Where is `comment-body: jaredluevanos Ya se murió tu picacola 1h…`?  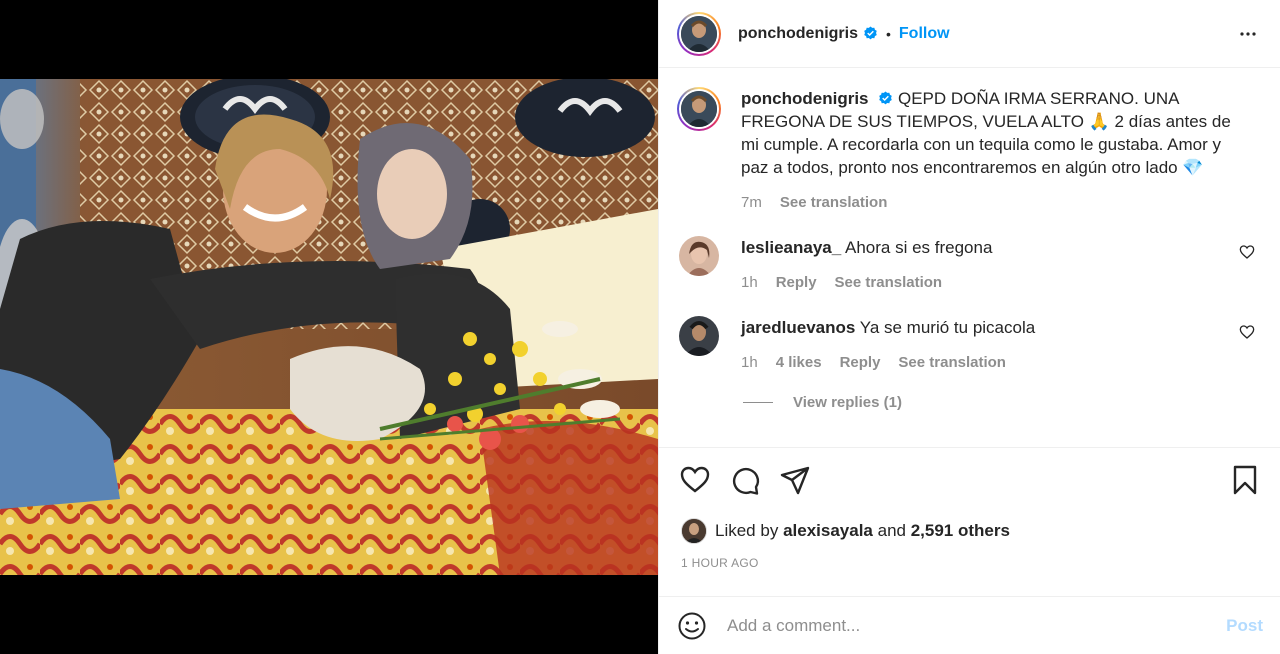 comment-body: jaredluevanos Ya se murió tu picacola 1h… is located at coordinates (888, 345).